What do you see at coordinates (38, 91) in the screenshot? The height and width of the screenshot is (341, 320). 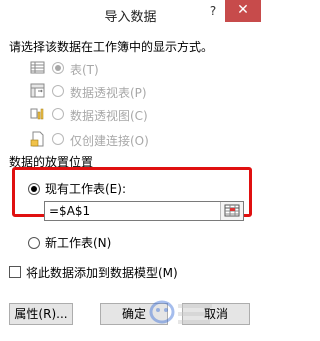 I see `pivot-table-icon` at bounding box center [38, 91].